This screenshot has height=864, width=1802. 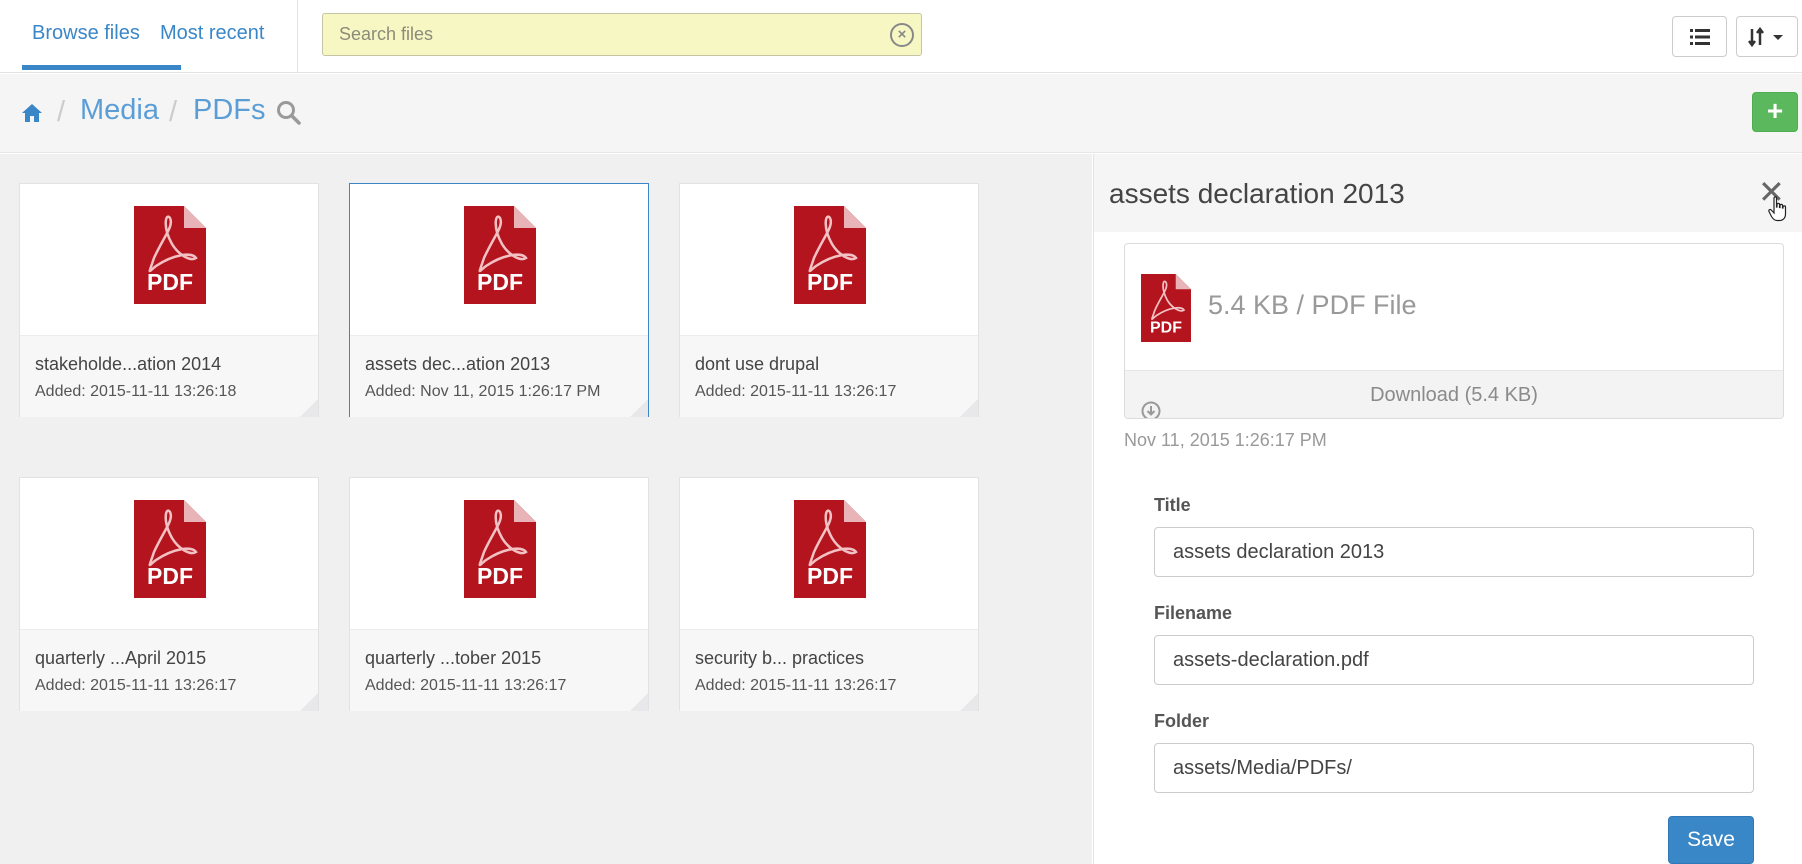 What do you see at coordinates (1777, 209) in the screenshot?
I see `hand-cursor-icon` at bounding box center [1777, 209].